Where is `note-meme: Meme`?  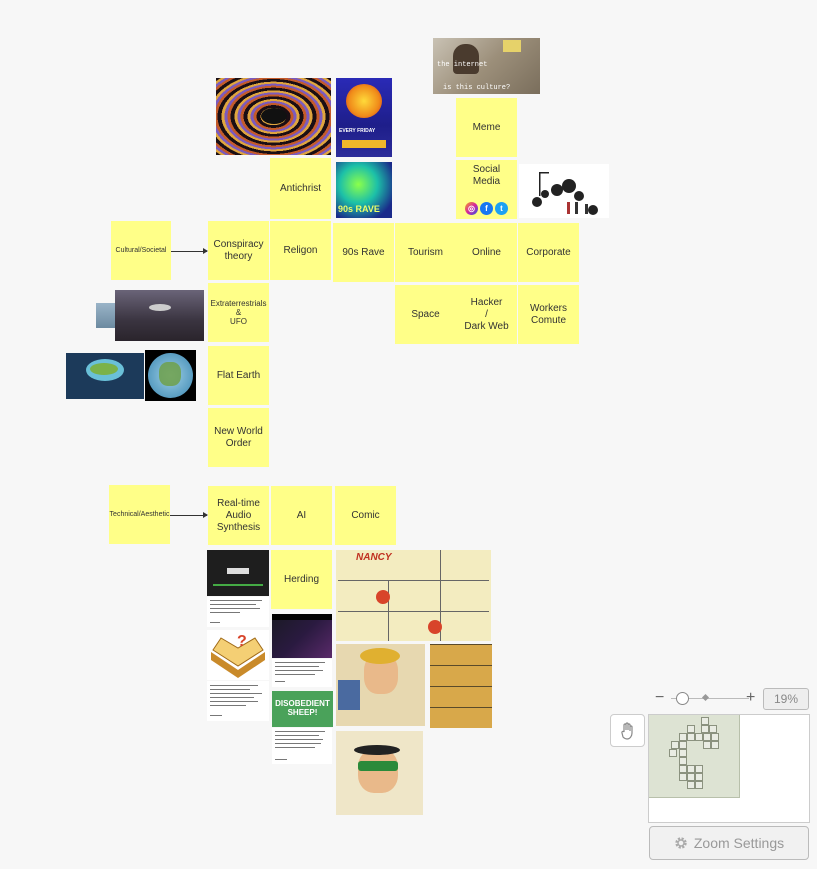 note-meme: Meme is located at coordinates (486, 127).